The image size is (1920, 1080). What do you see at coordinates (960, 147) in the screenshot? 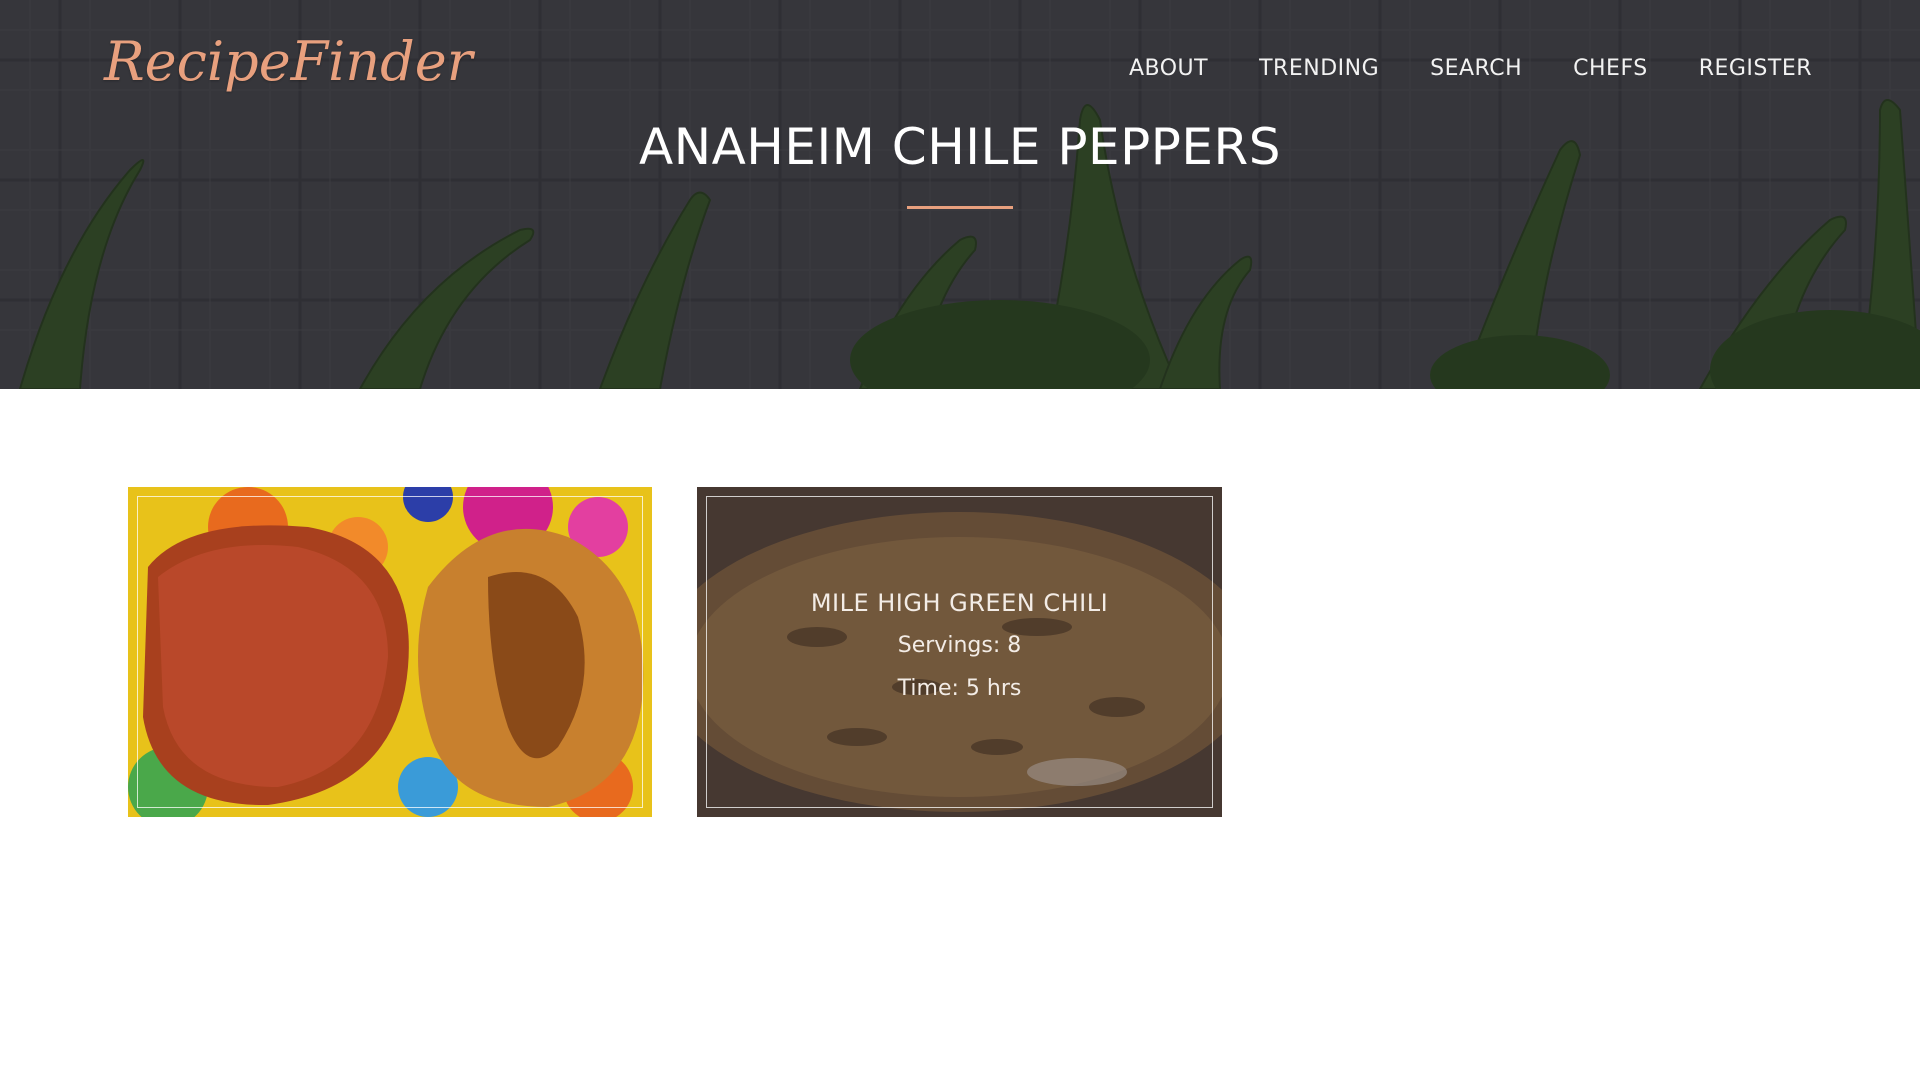
I see `page-title: ANAHEIM CHILE PEPPERS` at bounding box center [960, 147].